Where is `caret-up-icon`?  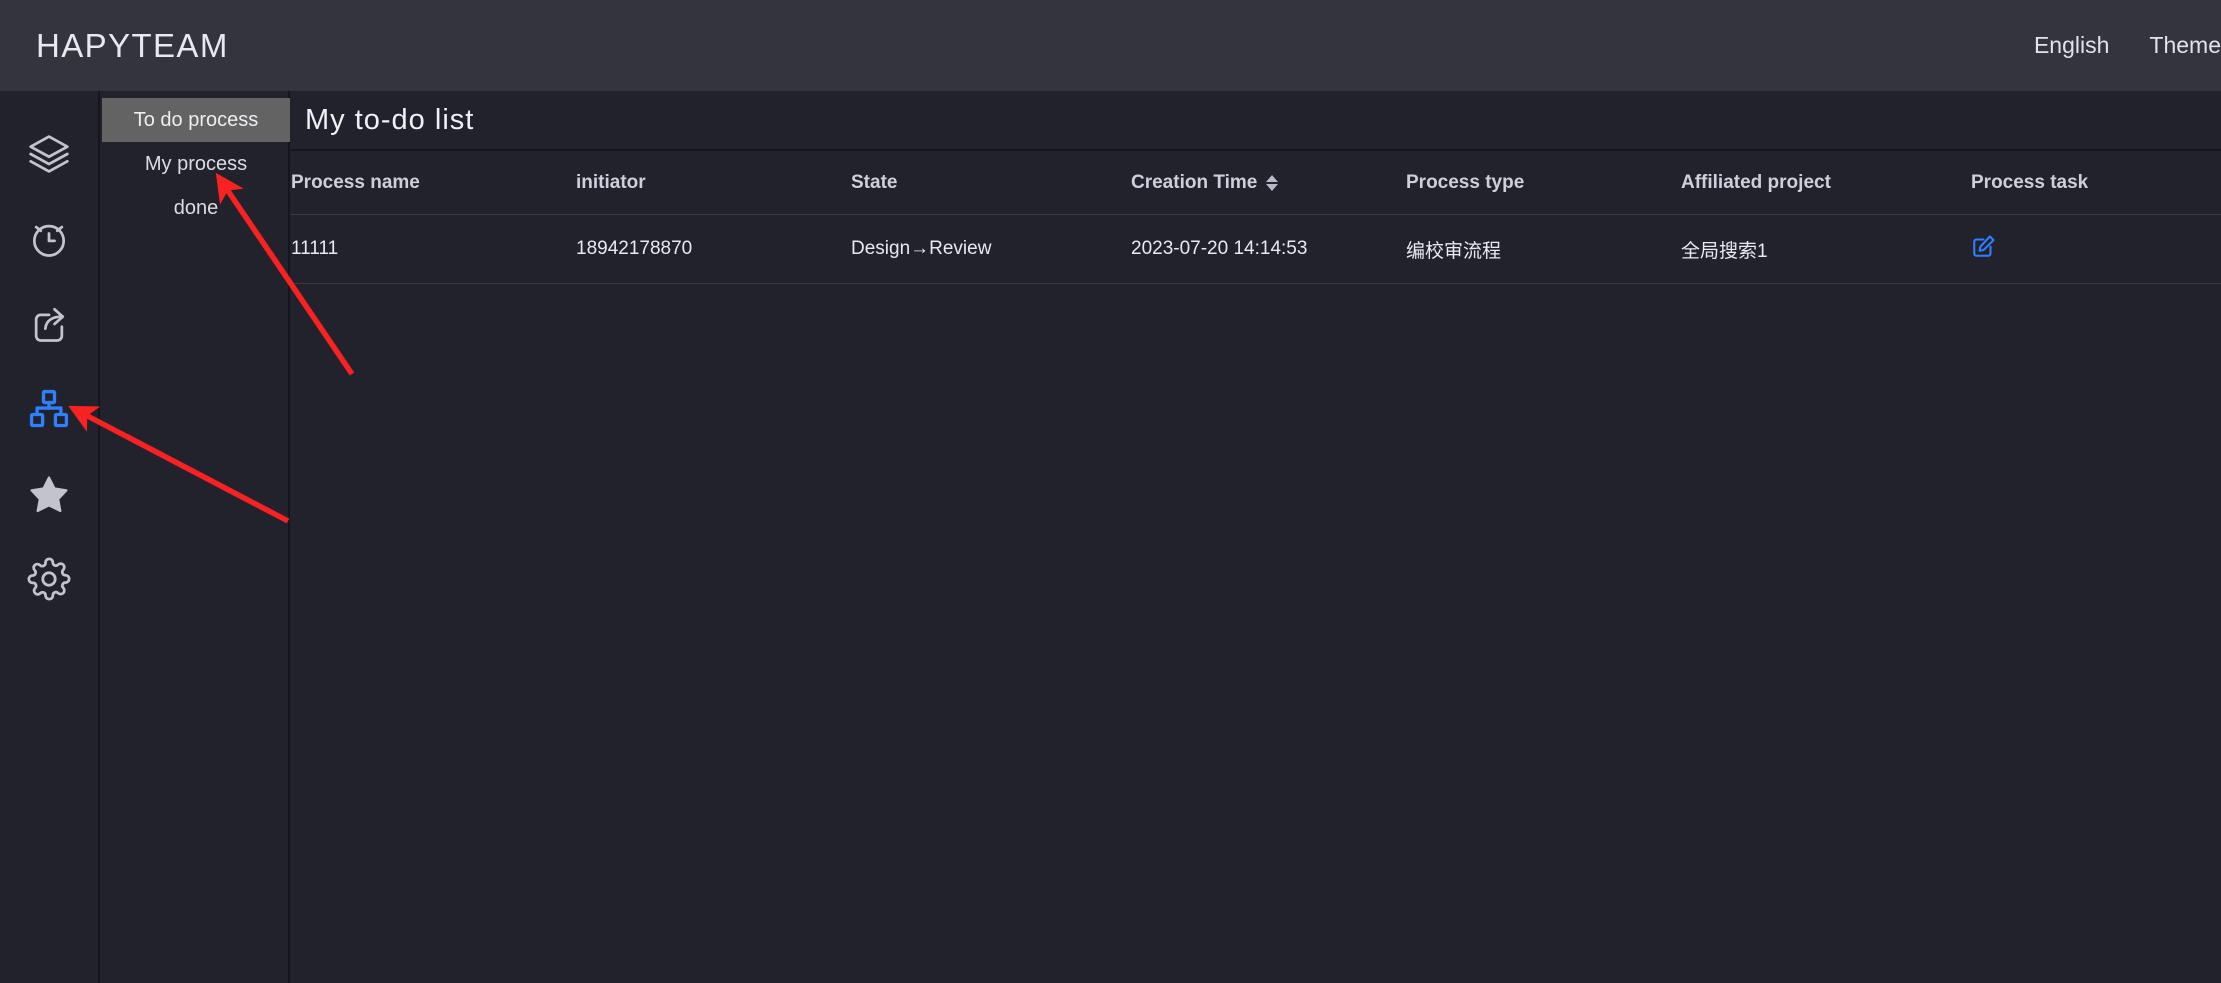
caret-up-icon is located at coordinates (1272, 178).